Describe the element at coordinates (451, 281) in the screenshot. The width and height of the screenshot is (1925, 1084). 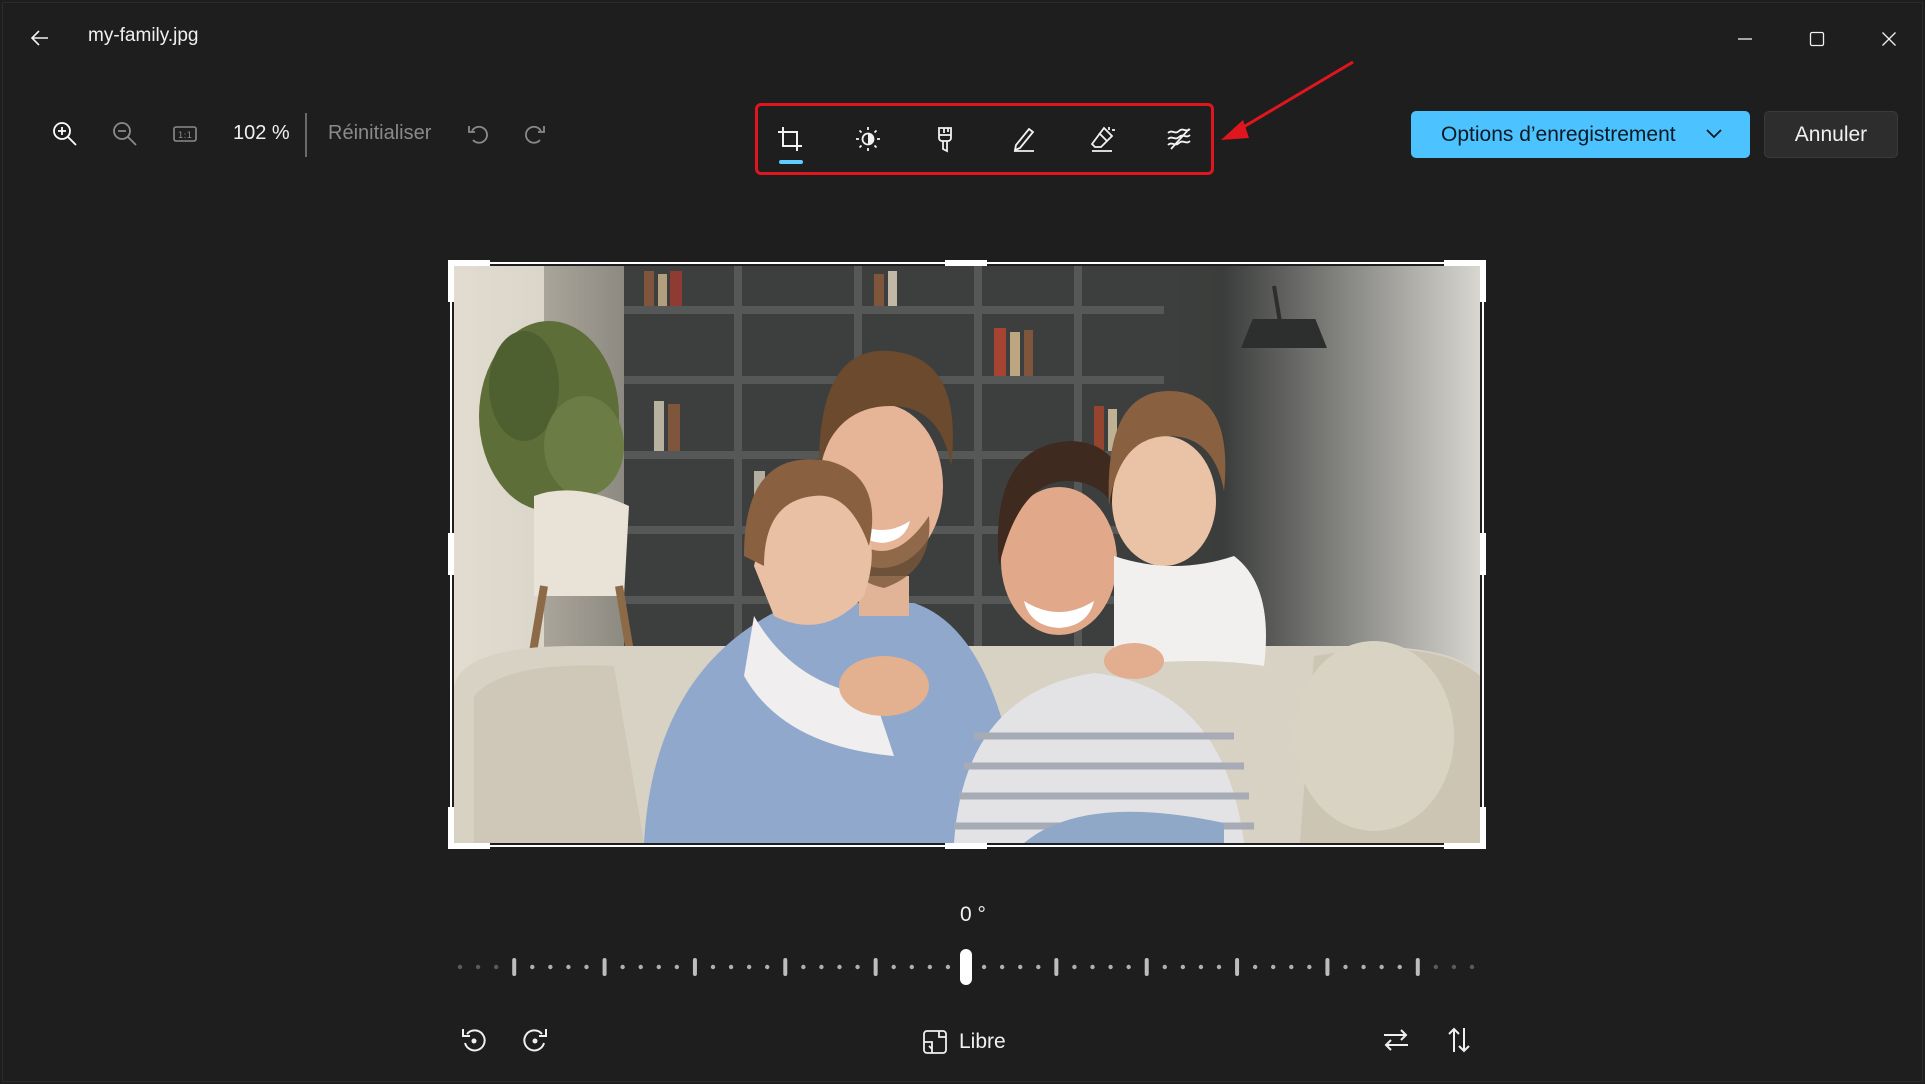
I see `crop-handle-top-left-v` at that location.